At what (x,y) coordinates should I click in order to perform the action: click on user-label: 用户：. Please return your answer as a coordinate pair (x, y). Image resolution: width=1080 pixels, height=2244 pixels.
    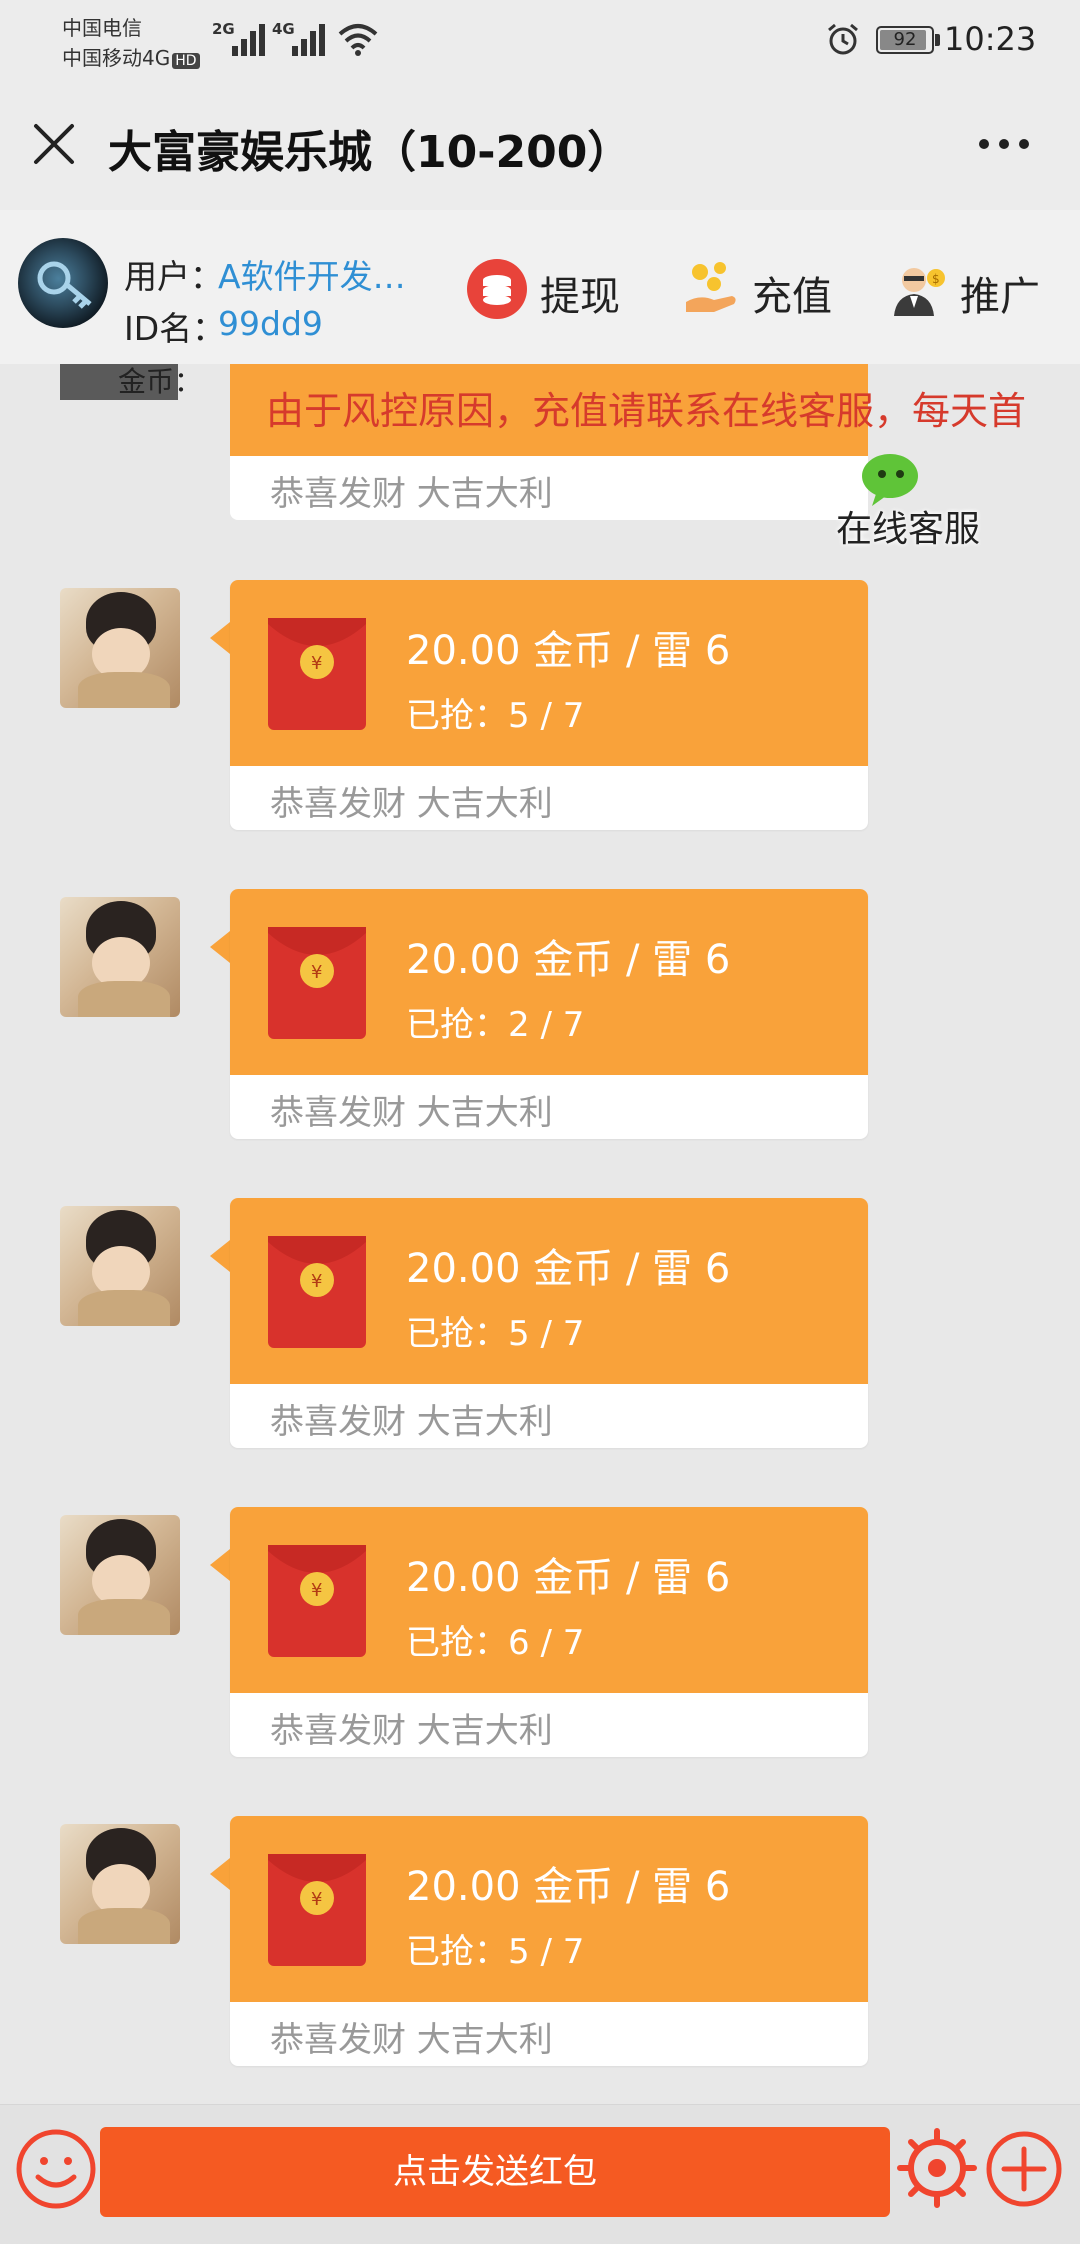
    Looking at the image, I should click on (173, 276).